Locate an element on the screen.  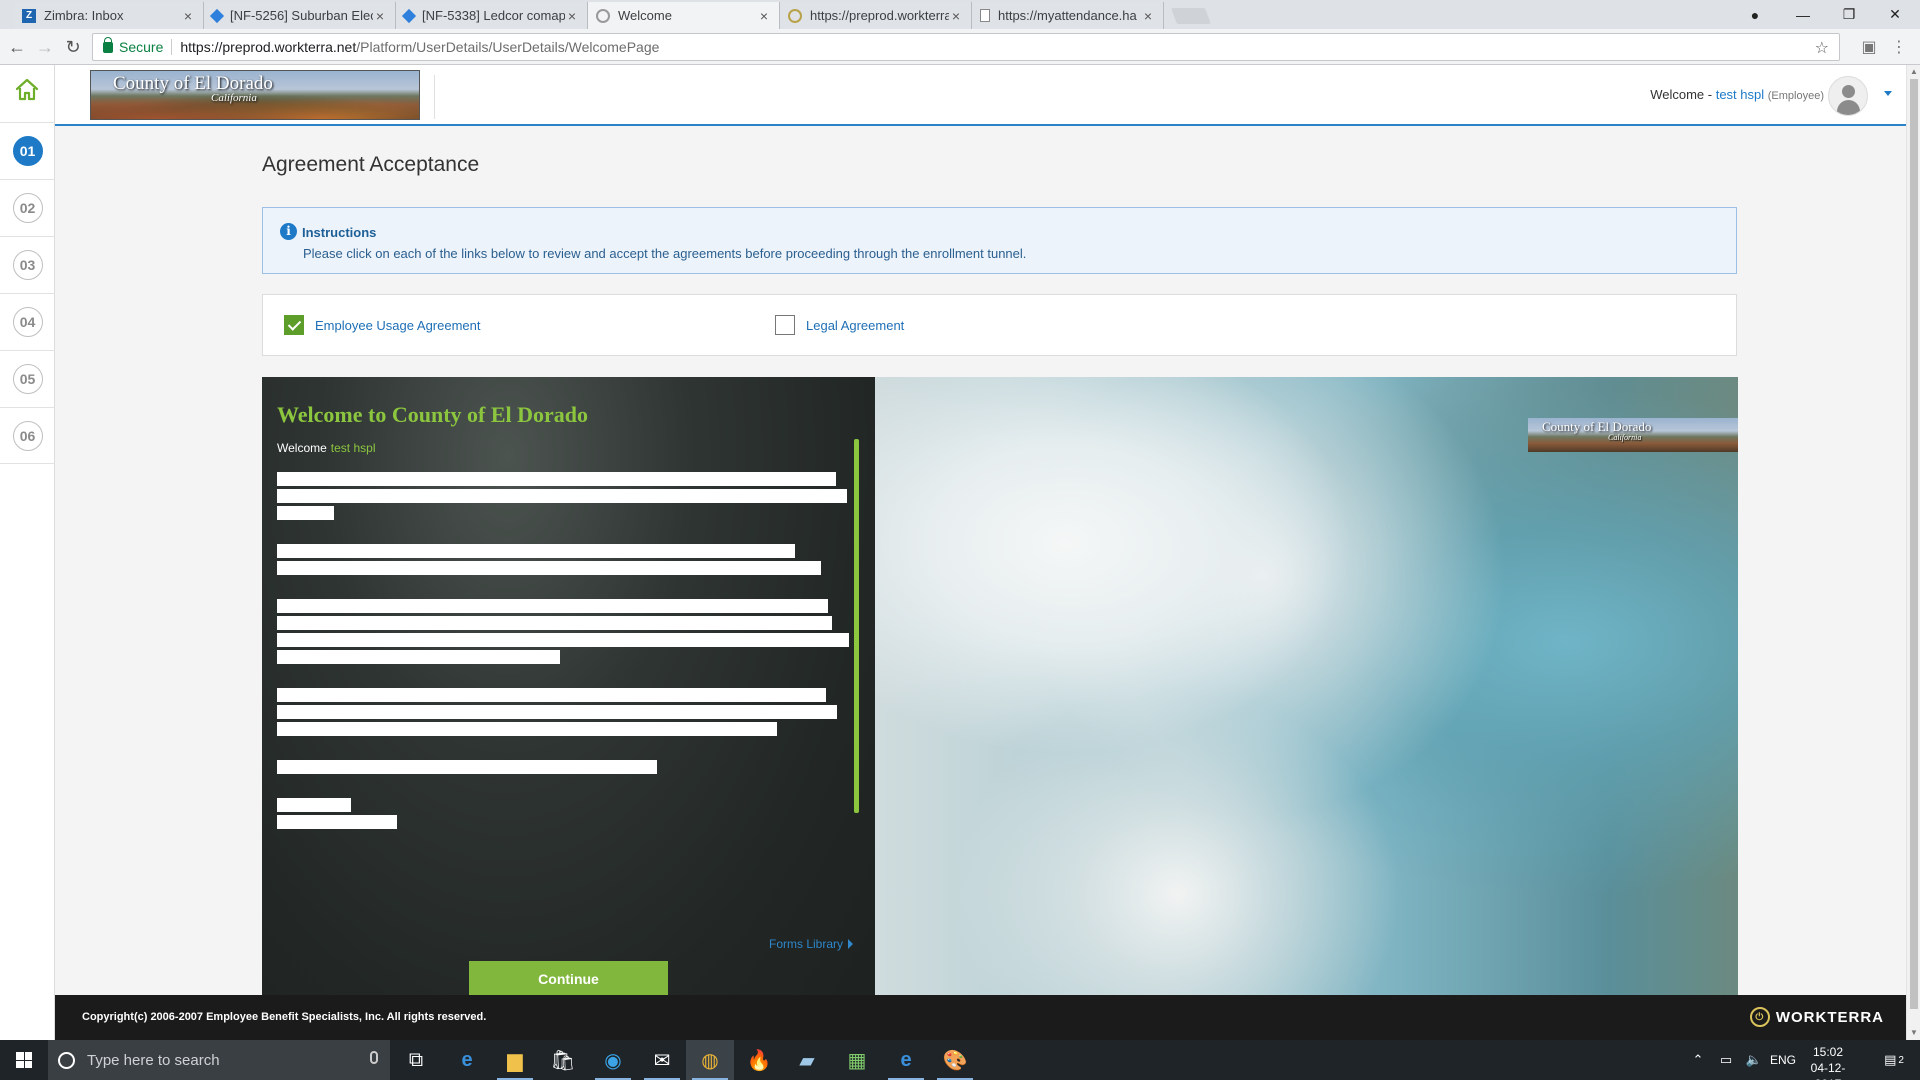
task-view-icon: ⧉ is located at coordinates (416, 1060).